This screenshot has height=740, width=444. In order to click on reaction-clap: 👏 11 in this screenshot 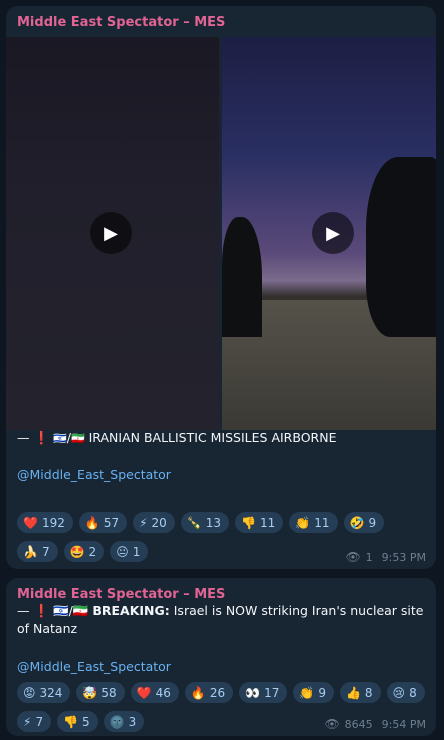, I will do `click(313, 522)`.